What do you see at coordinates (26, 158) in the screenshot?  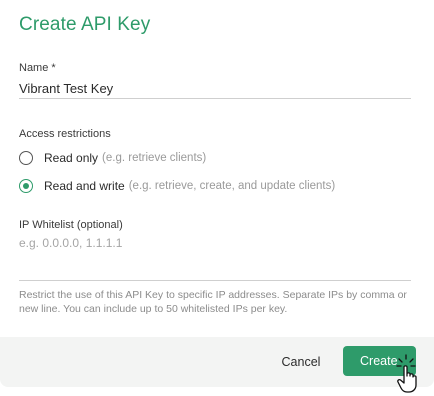 I see `read-only-radio` at bounding box center [26, 158].